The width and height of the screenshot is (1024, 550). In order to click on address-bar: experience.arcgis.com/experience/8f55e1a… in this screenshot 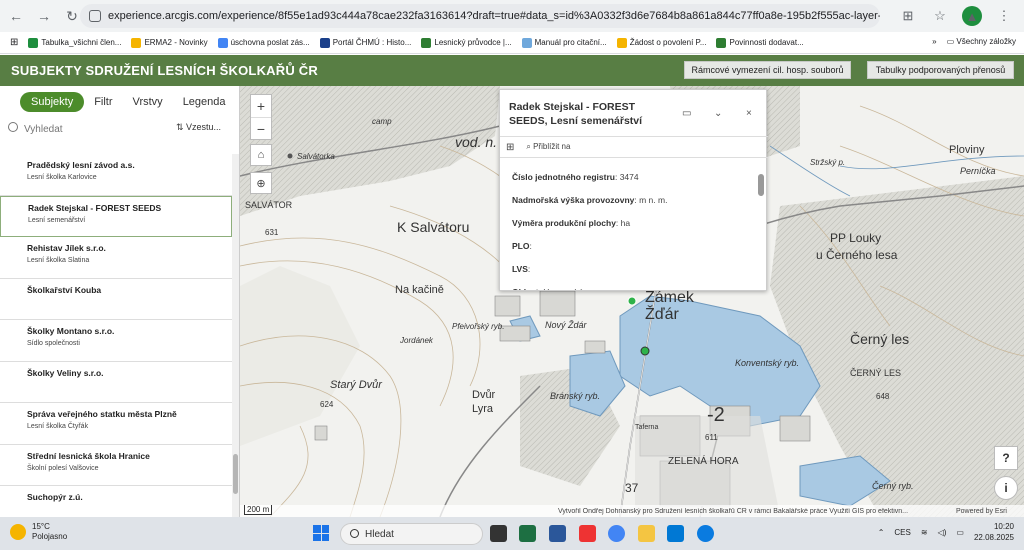, I will do `click(480, 16)`.